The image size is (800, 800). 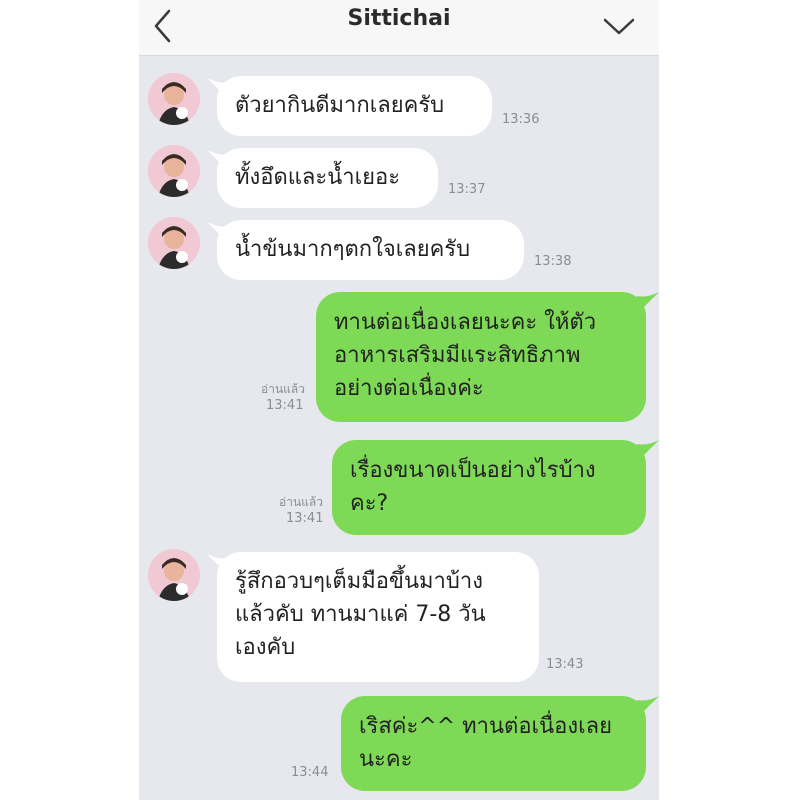 I want to click on message-text: อย่างต่อเนื่องค่ะ, so click(x=409, y=388).